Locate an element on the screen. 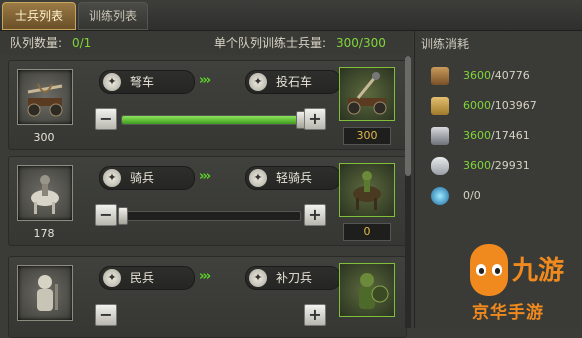 Image resolution: width=582 pixels, height=338 pixels. resource-have: 0/0 is located at coordinates (472, 195).